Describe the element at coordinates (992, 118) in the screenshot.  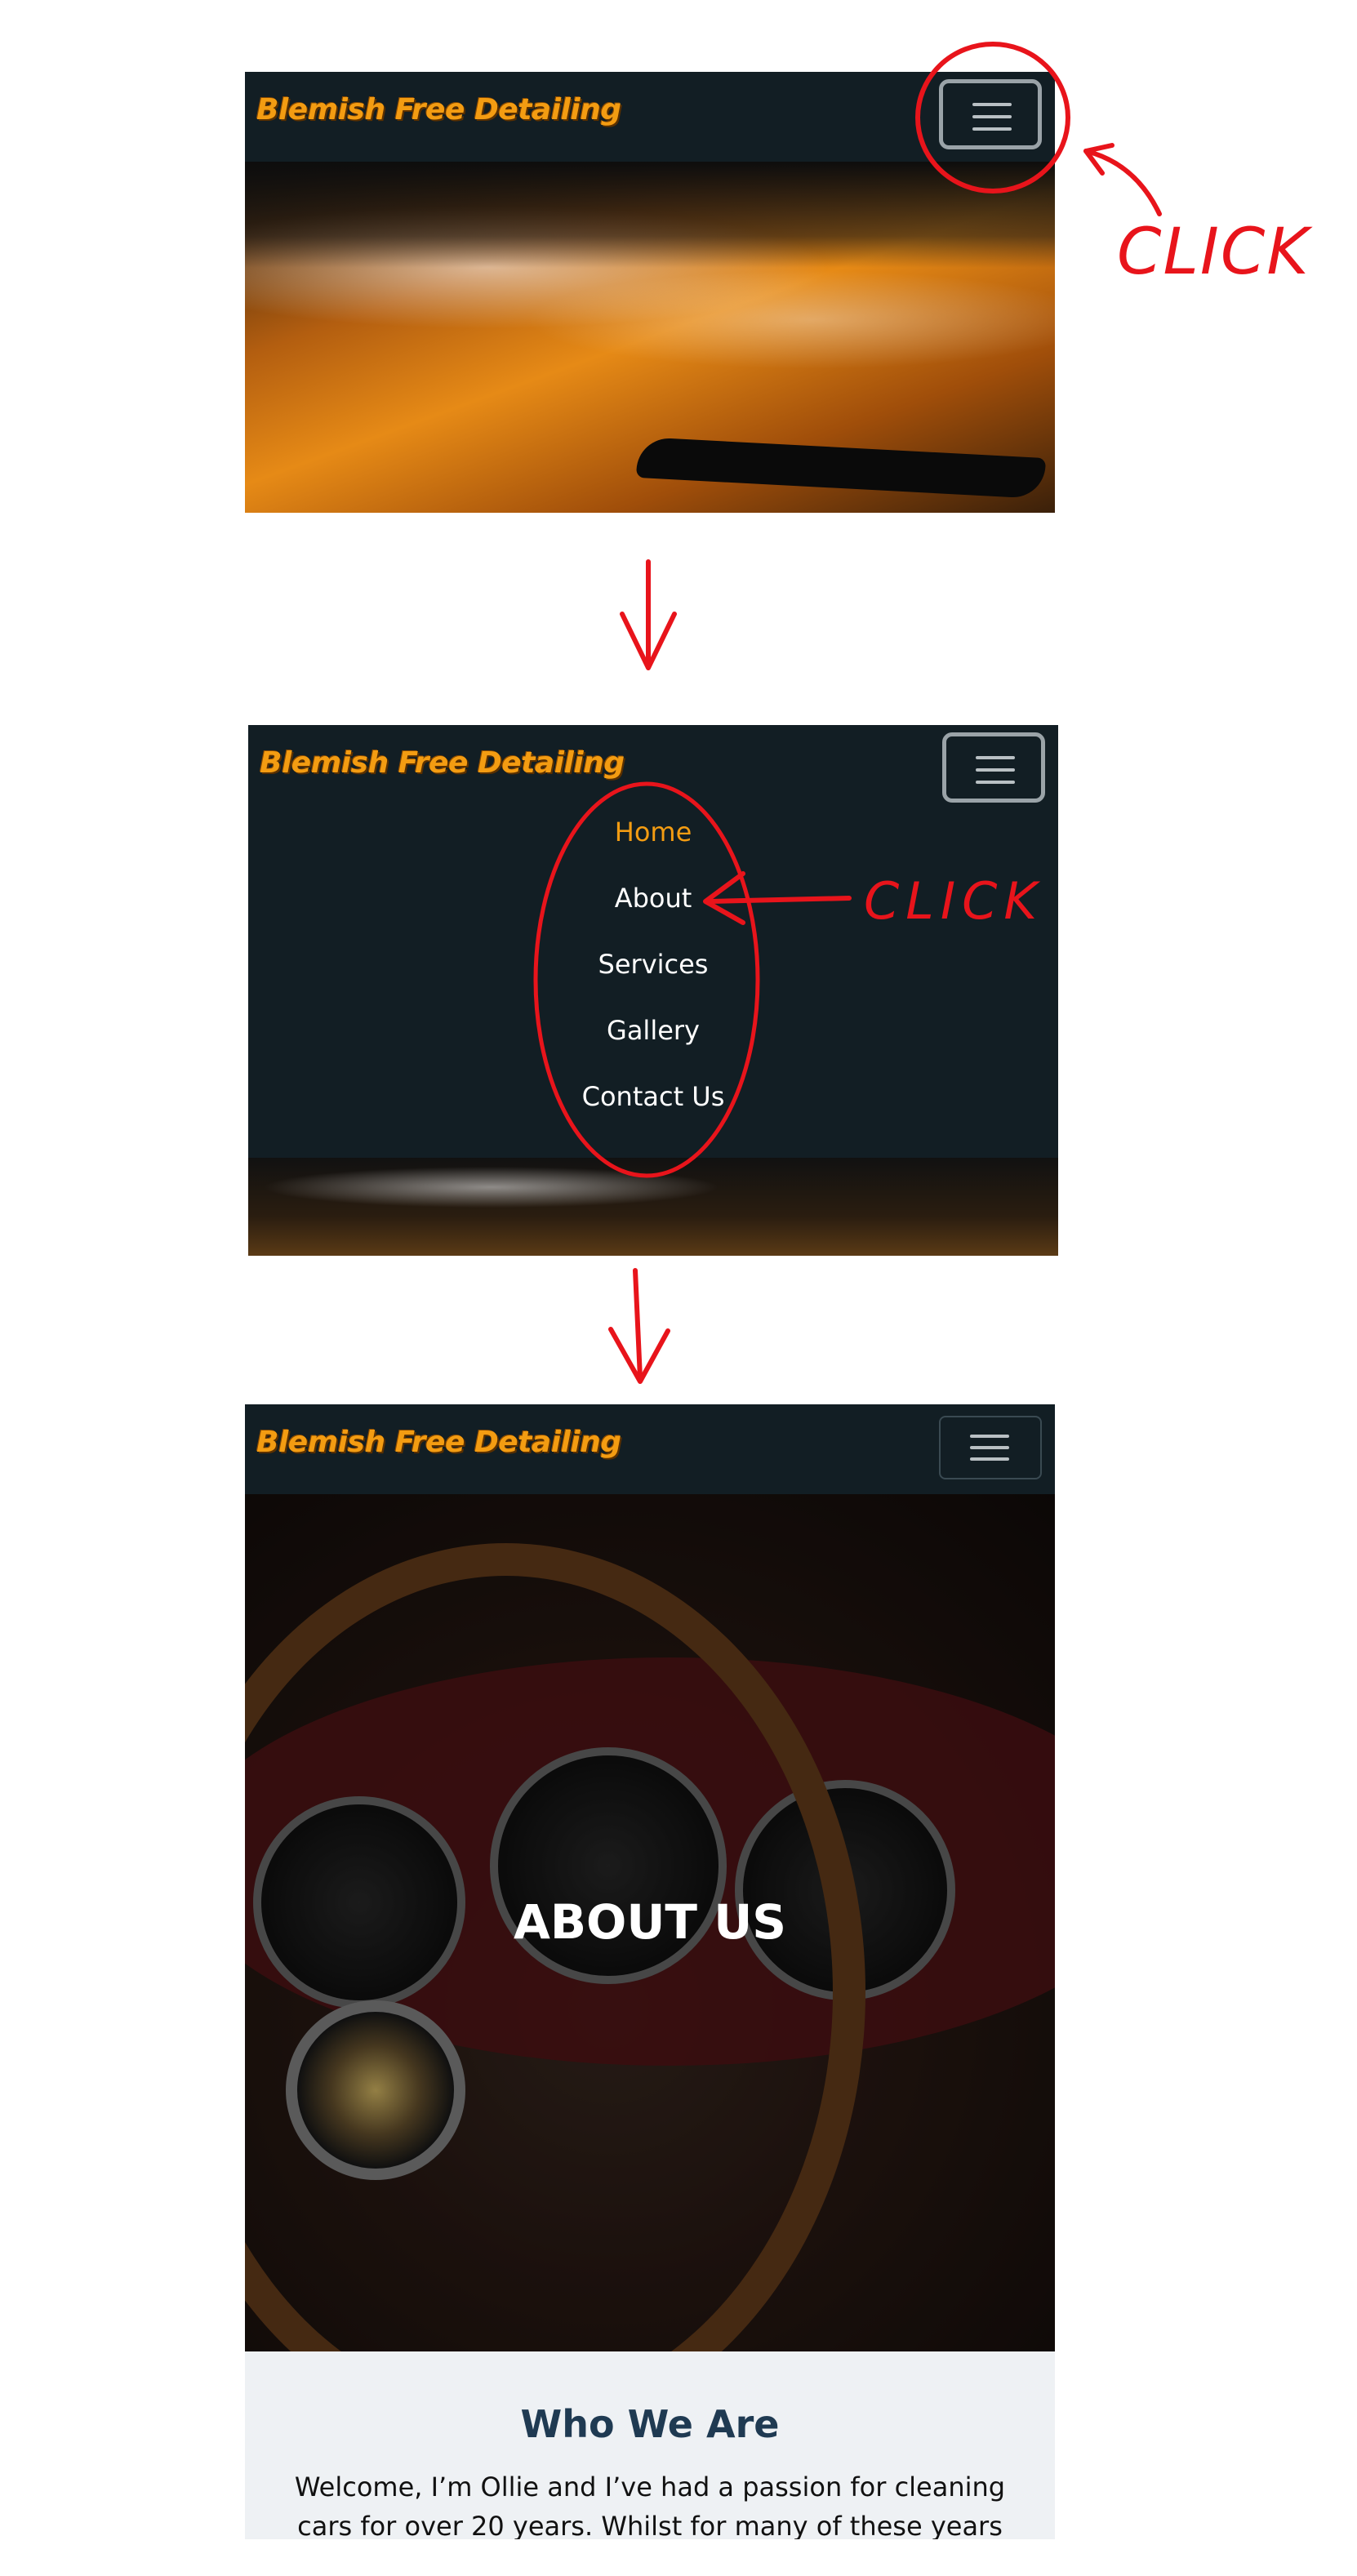
I see `click-highlight-circle` at that location.